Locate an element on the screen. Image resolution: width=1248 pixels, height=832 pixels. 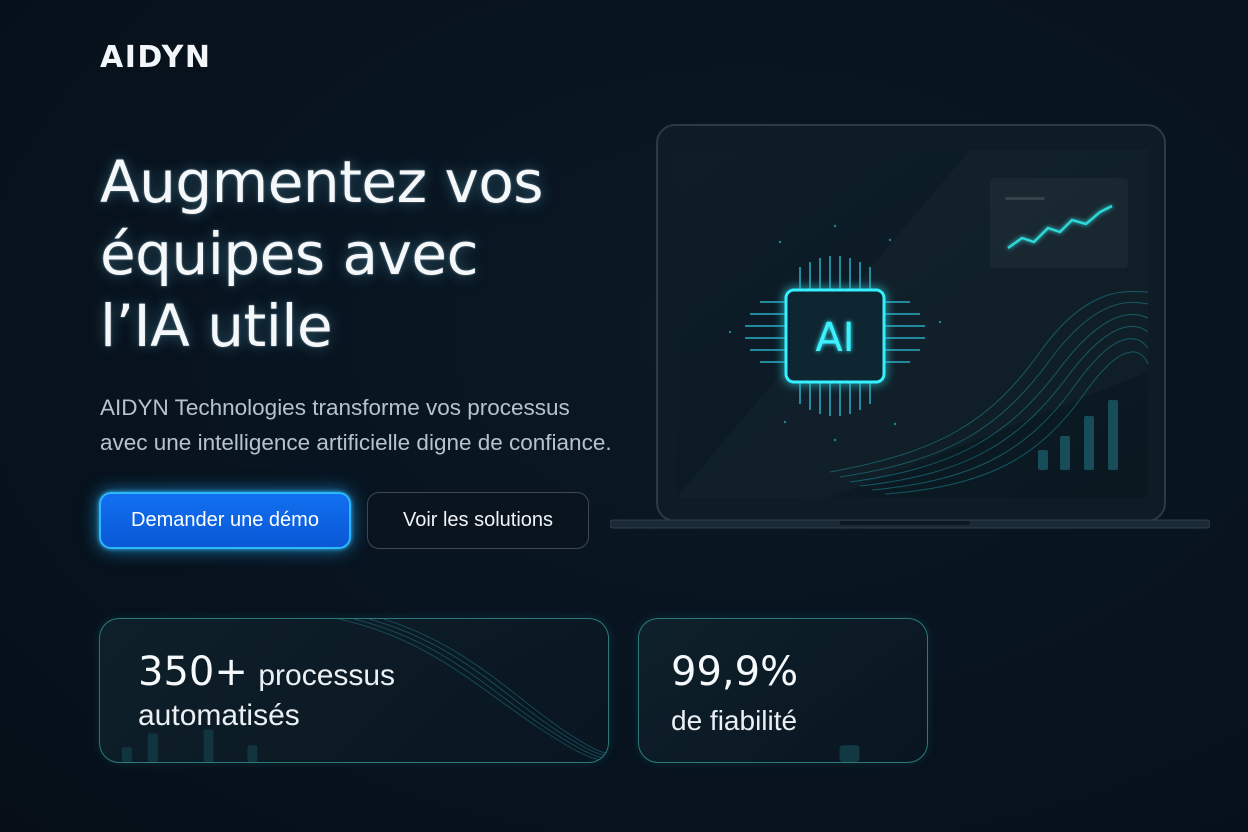
view-solutions-button: Voir les solutions is located at coordinates (478, 520).